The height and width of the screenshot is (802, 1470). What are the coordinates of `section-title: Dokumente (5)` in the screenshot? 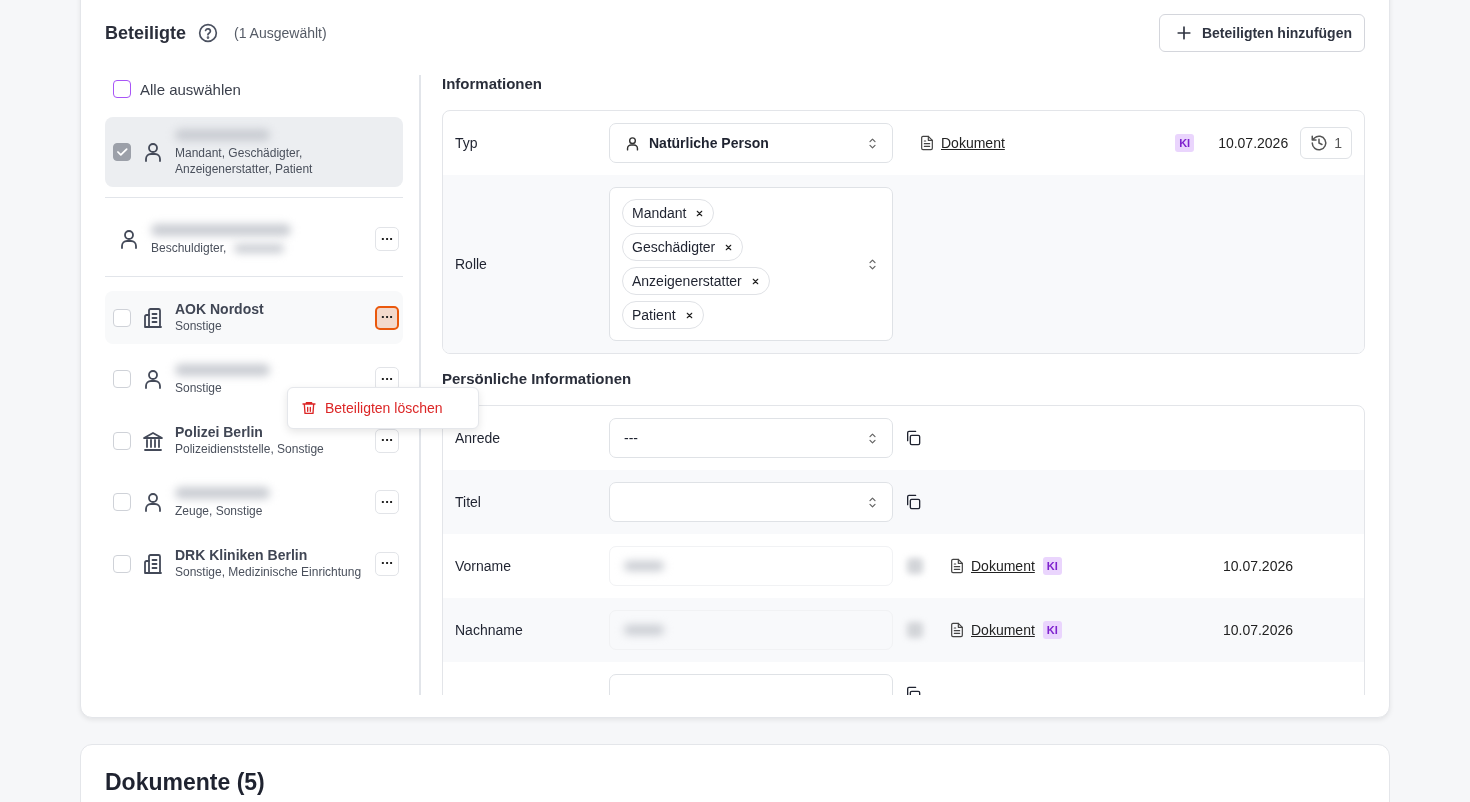 It's located at (185, 782).